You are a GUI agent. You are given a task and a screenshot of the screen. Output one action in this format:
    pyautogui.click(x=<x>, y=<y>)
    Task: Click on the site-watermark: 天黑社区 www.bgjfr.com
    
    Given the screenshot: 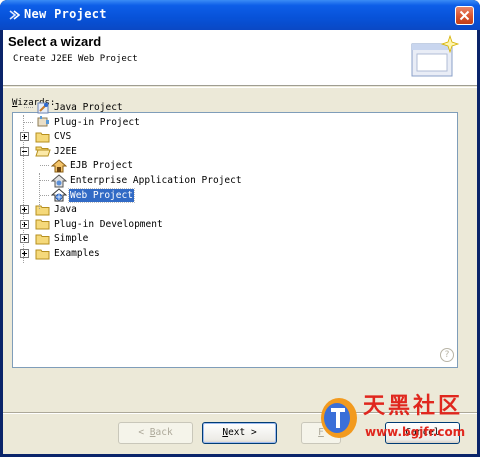 What is the action you would take?
    pyautogui.click(x=398, y=419)
    